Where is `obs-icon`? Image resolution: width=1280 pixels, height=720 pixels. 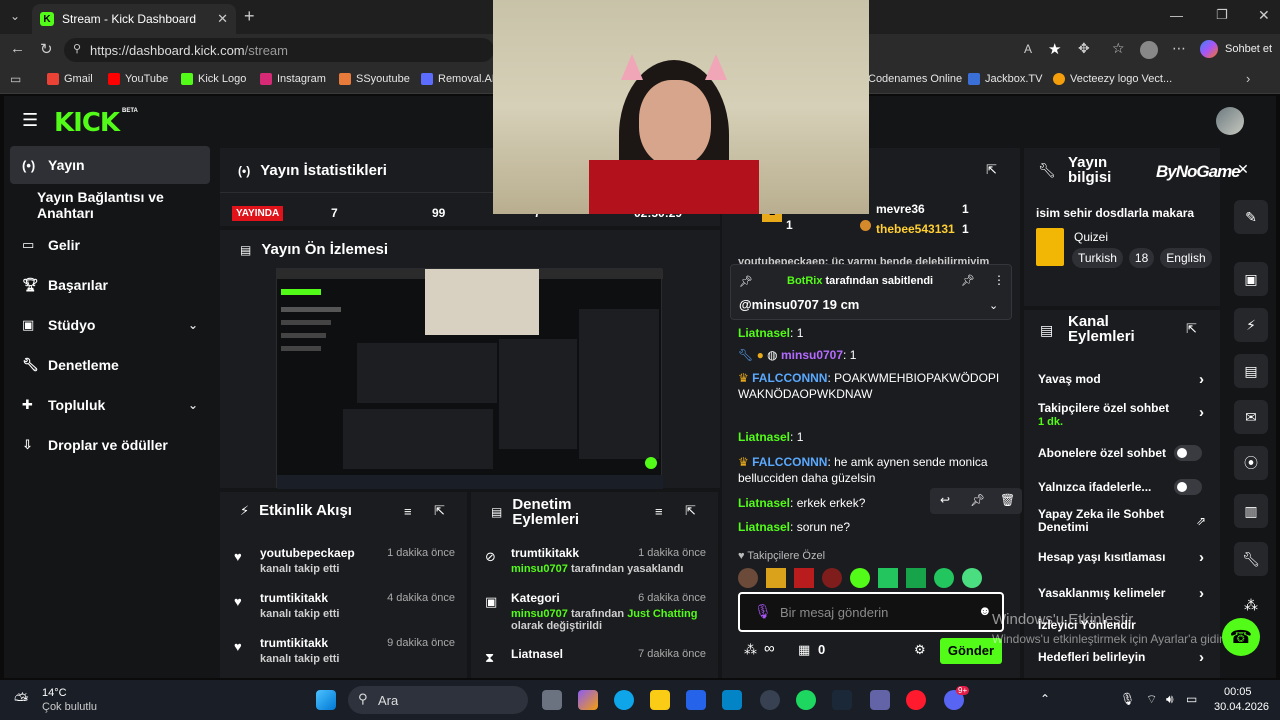 obs-icon is located at coordinates (770, 700).